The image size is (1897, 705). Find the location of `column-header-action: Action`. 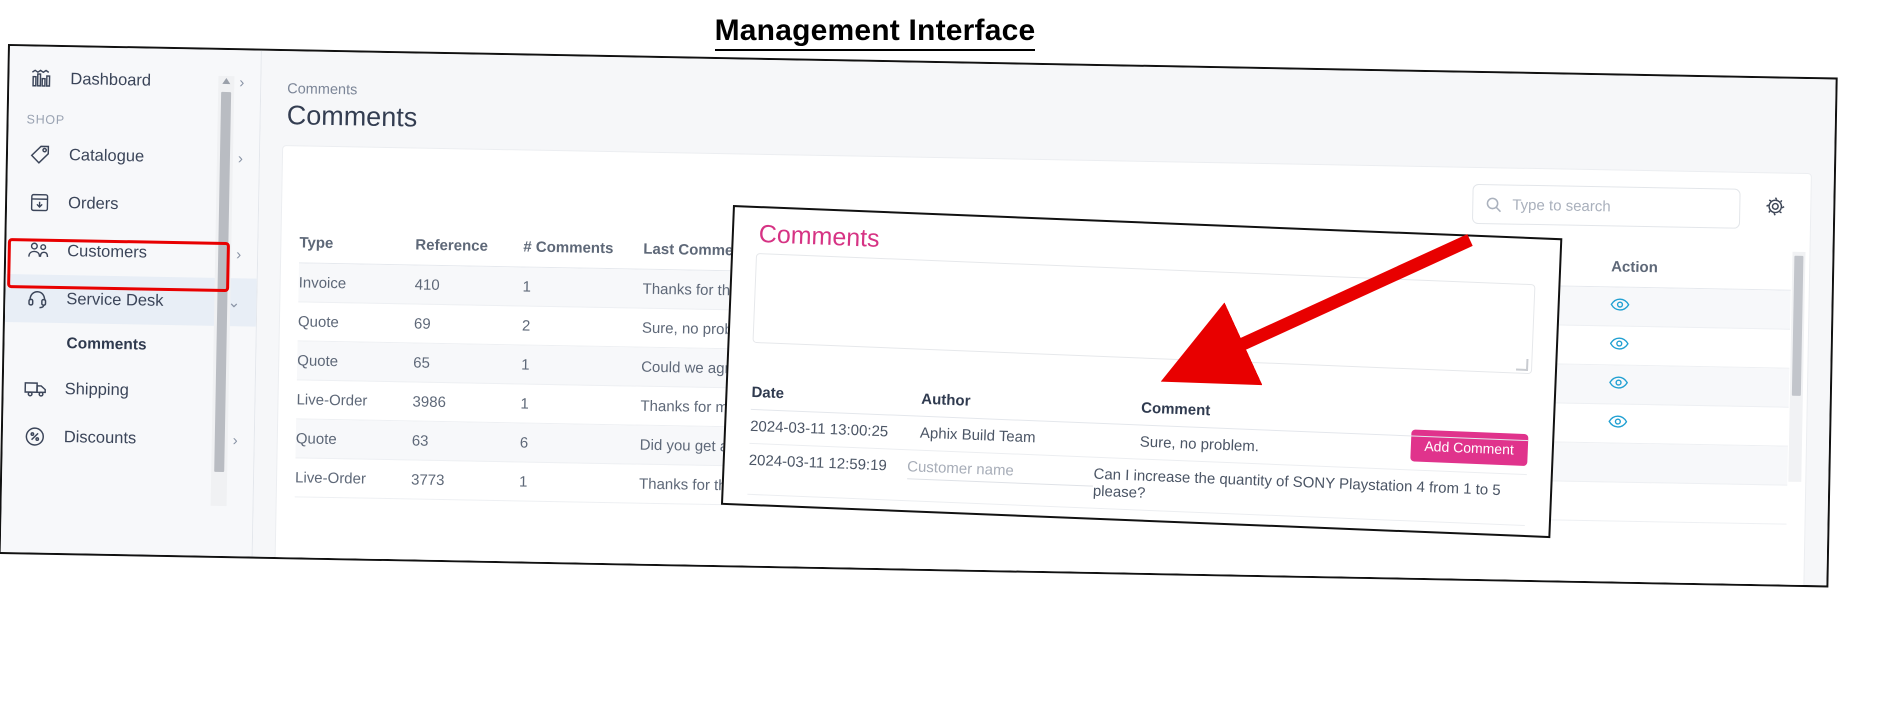

column-header-action: Action is located at coordinates (1635, 266).